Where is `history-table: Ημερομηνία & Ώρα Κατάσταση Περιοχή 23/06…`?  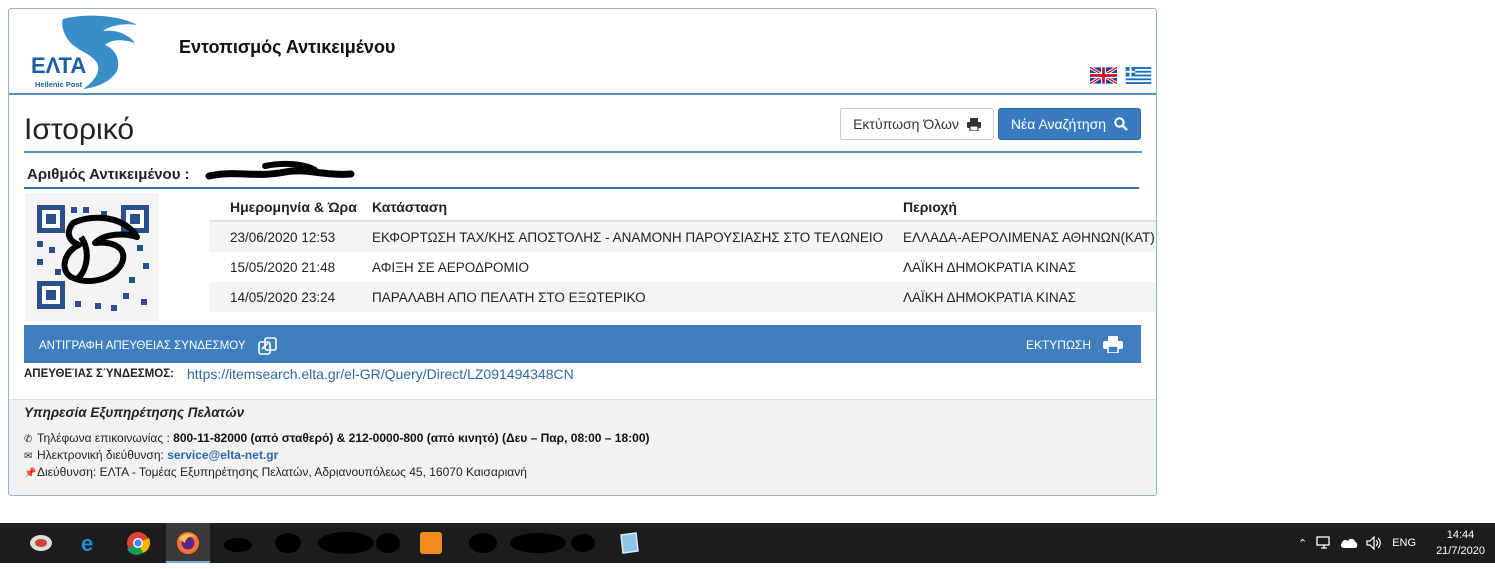
history-table: Ημερομηνία & Ώρα Κατάσταση Περιοχή 23/06… is located at coordinates (682, 252).